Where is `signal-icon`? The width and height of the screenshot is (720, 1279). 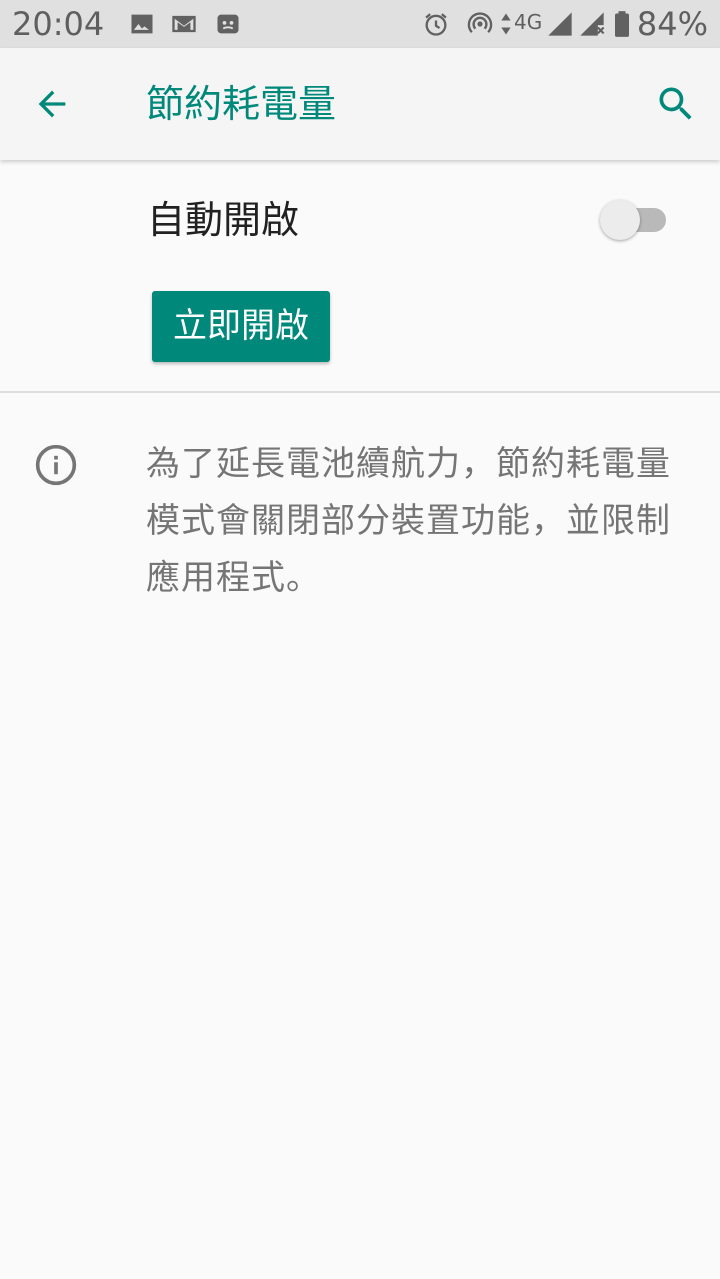
signal-icon is located at coordinates (560, 24).